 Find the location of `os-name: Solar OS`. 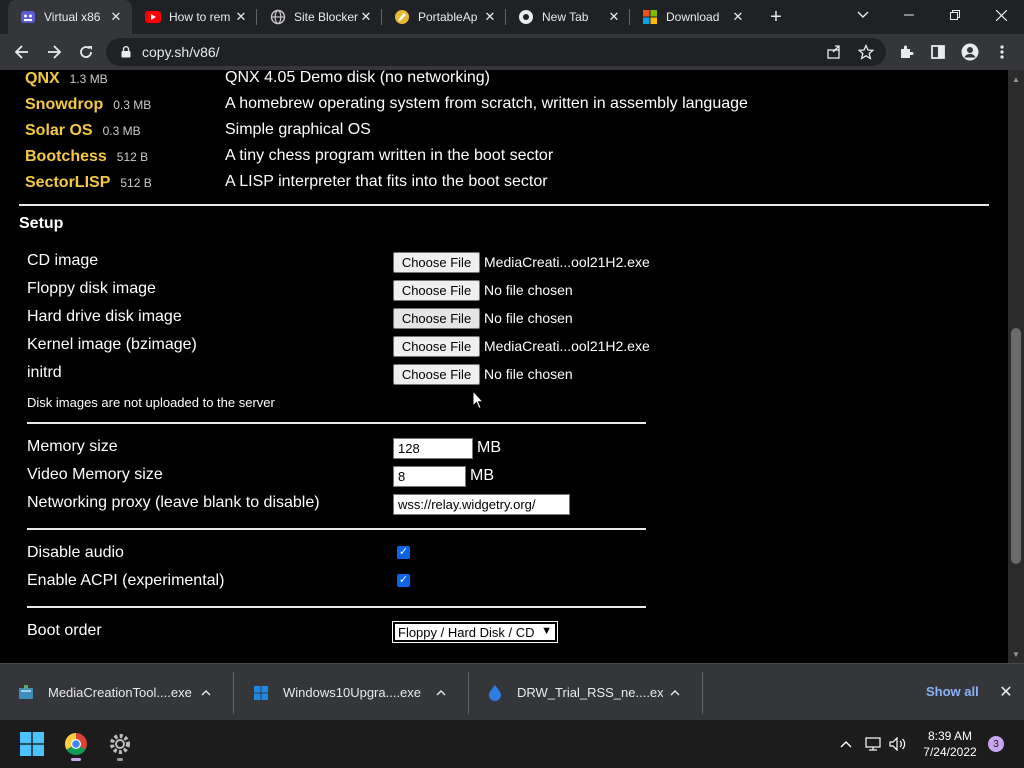

os-name: Solar OS is located at coordinates (59, 131).